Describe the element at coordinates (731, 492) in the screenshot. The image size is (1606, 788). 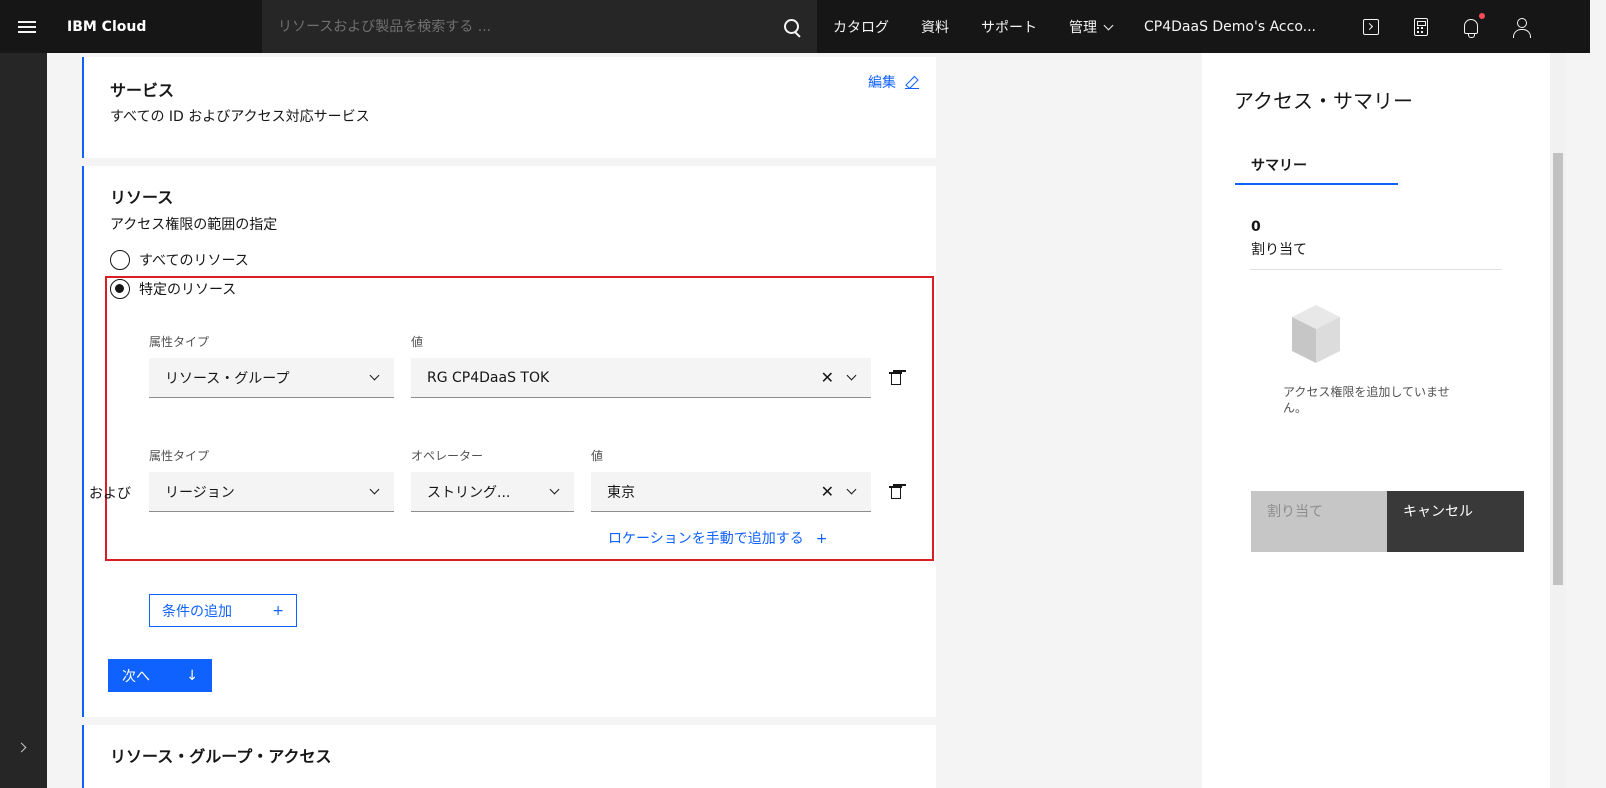
I see `value-dropdown-2: 東京 ✕` at that location.